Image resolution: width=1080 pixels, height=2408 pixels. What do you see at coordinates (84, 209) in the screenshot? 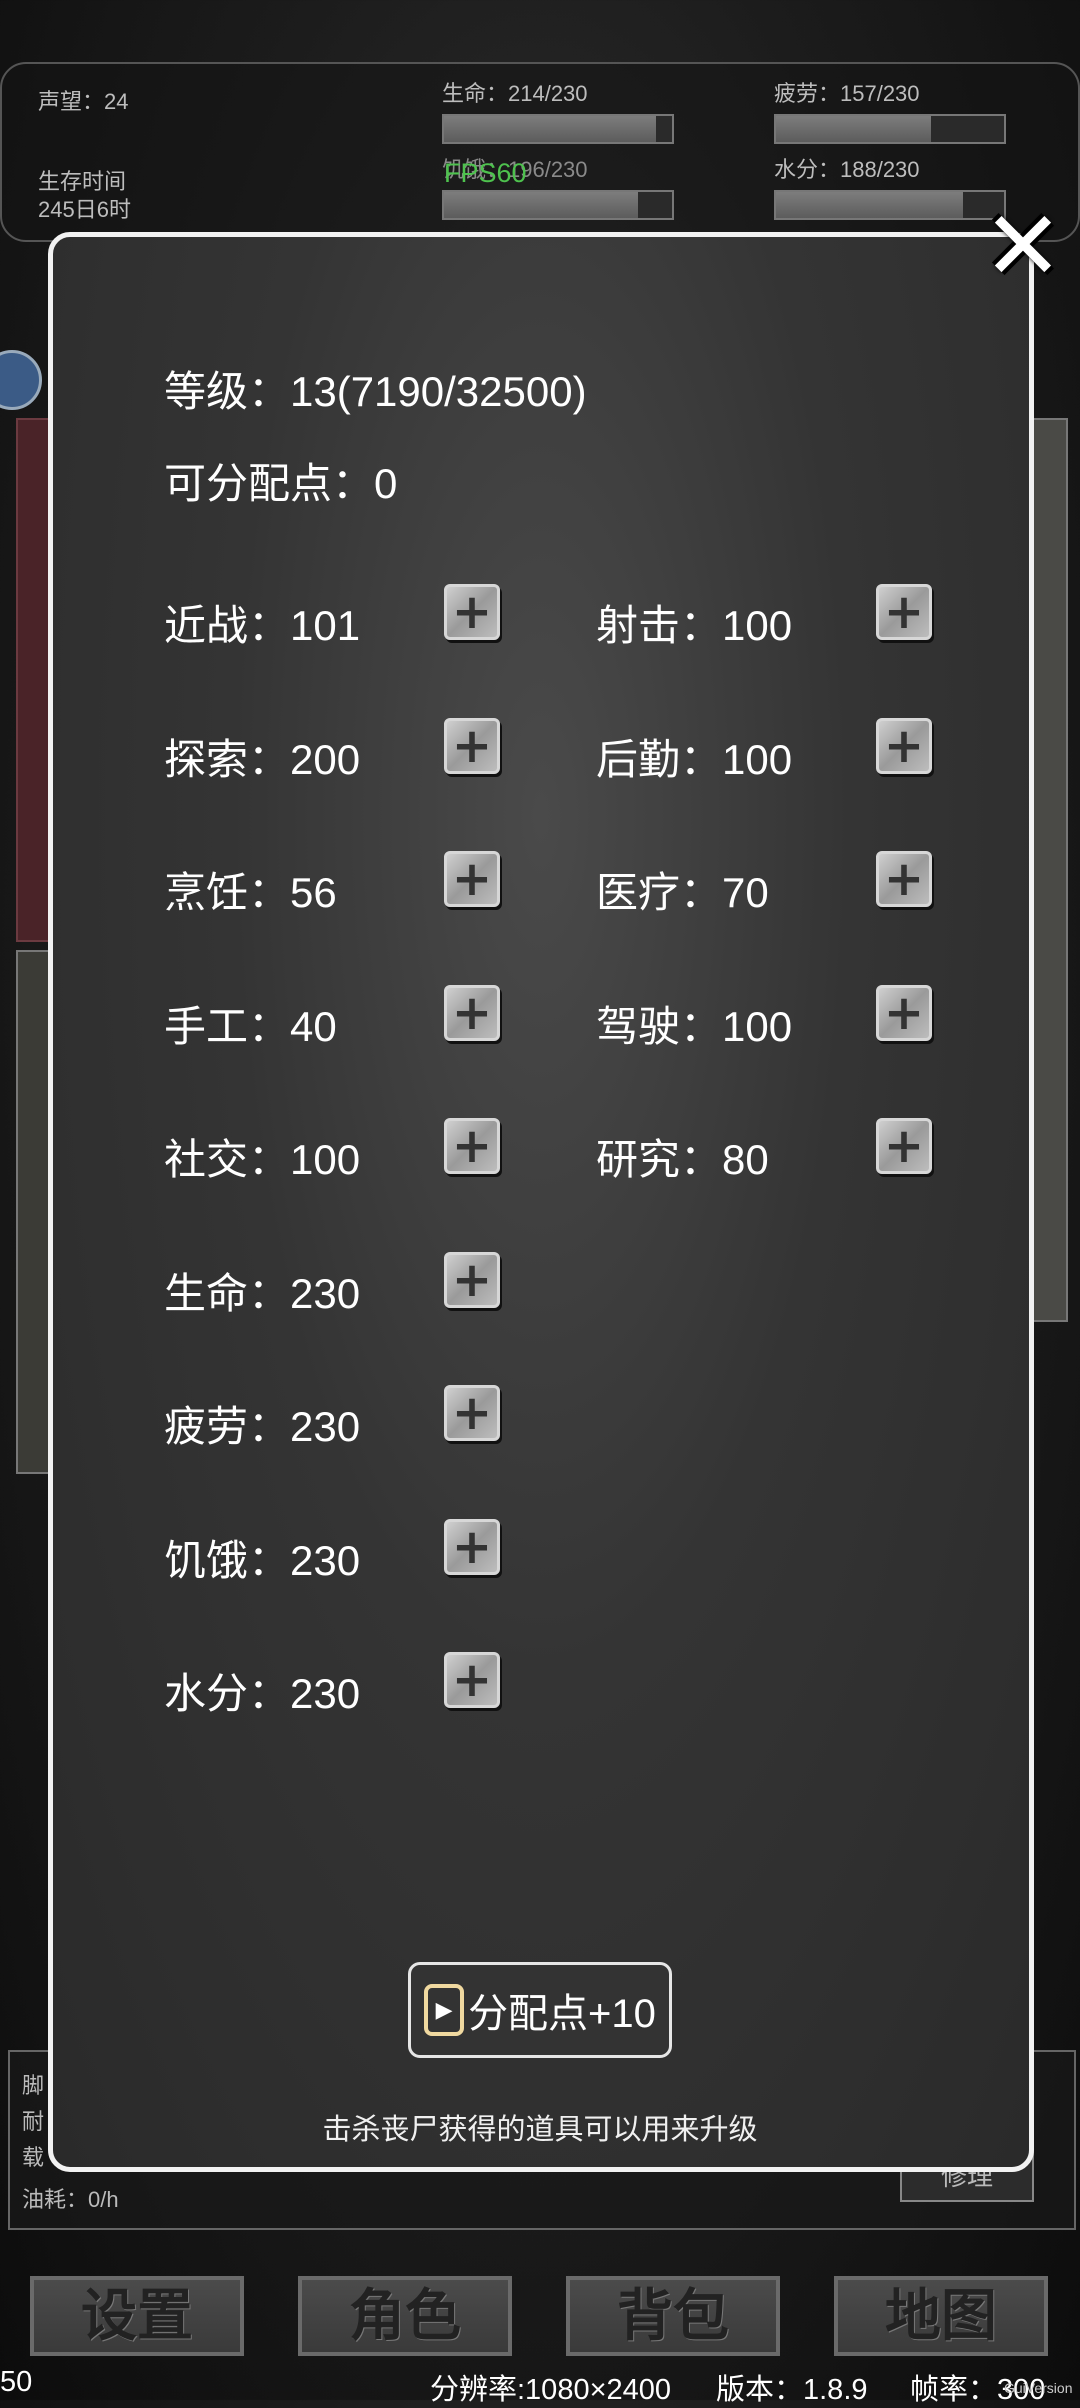
I see `survival-value: 245日6时` at bounding box center [84, 209].